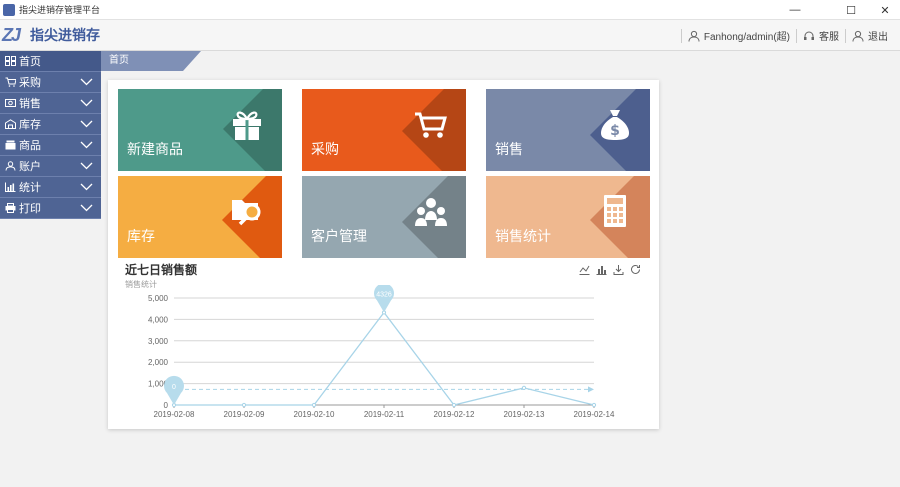 This screenshot has width=900, height=487. What do you see at coordinates (615, 211) in the screenshot?
I see `calculator-icon` at bounding box center [615, 211].